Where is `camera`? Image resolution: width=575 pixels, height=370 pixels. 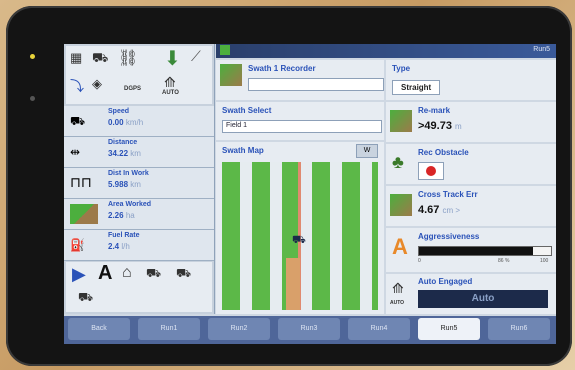
camera is located at coordinates (32, 98).